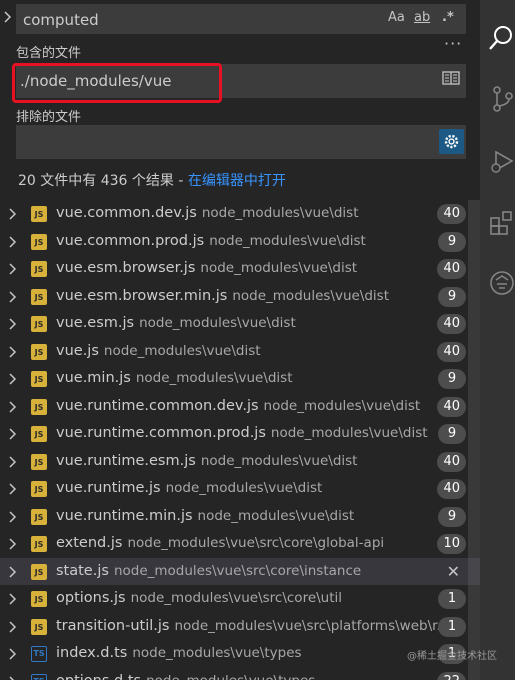 The height and width of the screenshot is (680, 515). Describe the element at coordinates (448, 17) in the screenshot. I see `regex-icon: .*` at that location.